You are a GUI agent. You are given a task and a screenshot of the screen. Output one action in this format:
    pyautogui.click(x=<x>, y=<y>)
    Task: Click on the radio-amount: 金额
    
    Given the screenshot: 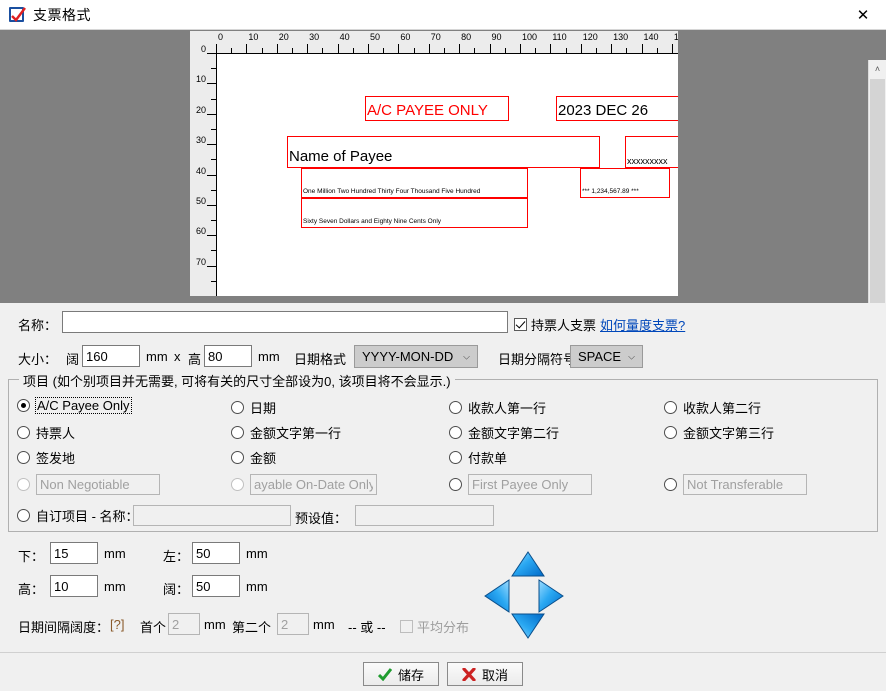 What is the action you would take?
    pyautogui.click(x=253, y=457)
    